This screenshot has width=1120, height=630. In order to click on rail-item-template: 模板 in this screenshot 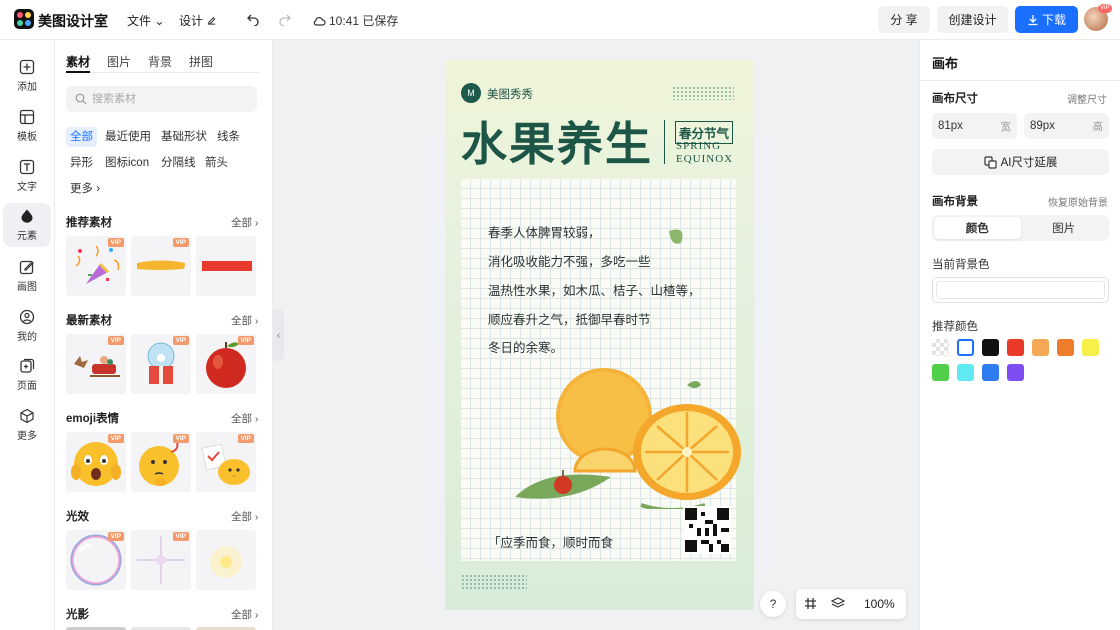, I will do `click(27, 126)`.